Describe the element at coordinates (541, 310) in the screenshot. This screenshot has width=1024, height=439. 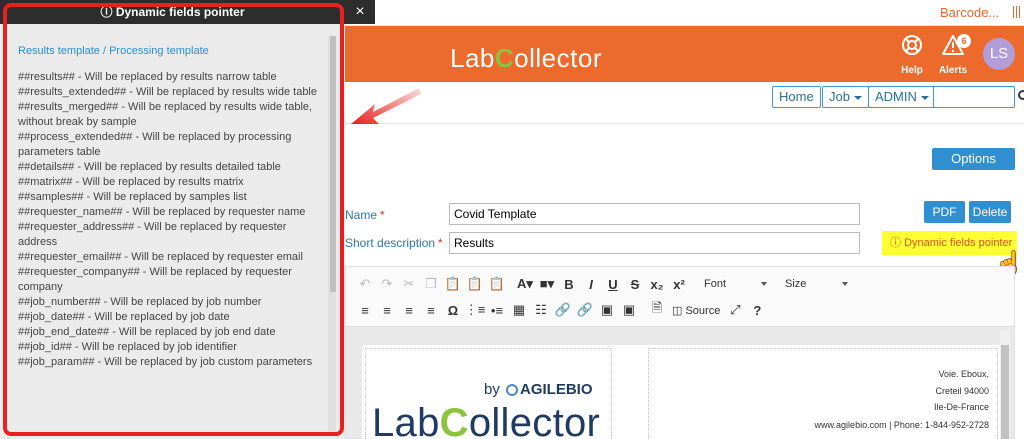
I see `div-icon: ☷` at that location.